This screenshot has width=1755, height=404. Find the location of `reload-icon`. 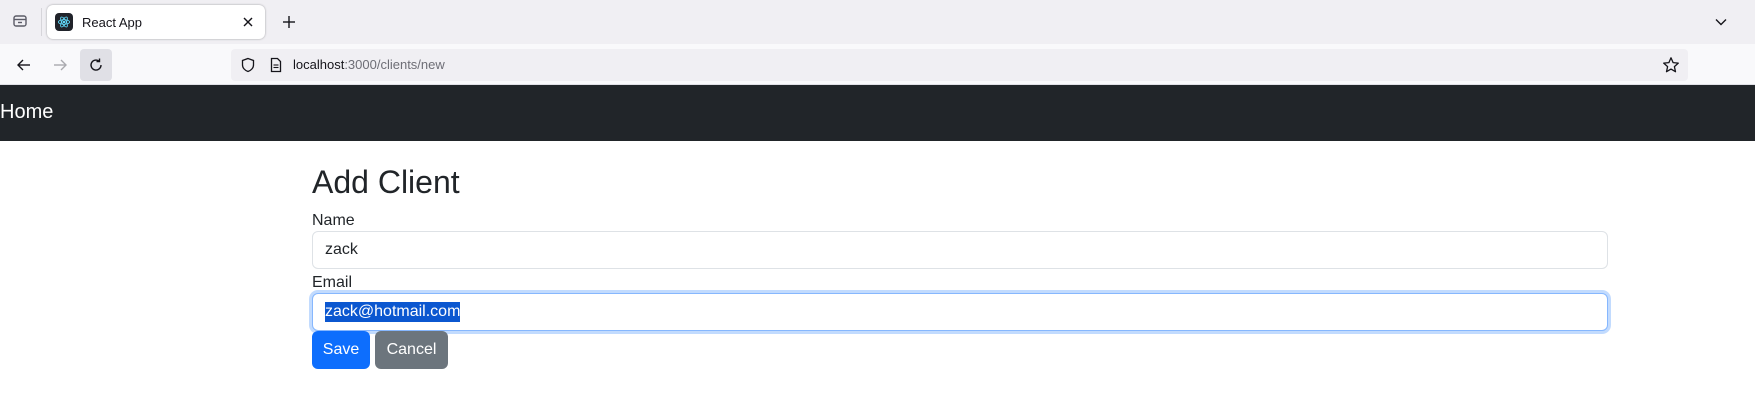

reload-icon is located at coordinates (96, 64).